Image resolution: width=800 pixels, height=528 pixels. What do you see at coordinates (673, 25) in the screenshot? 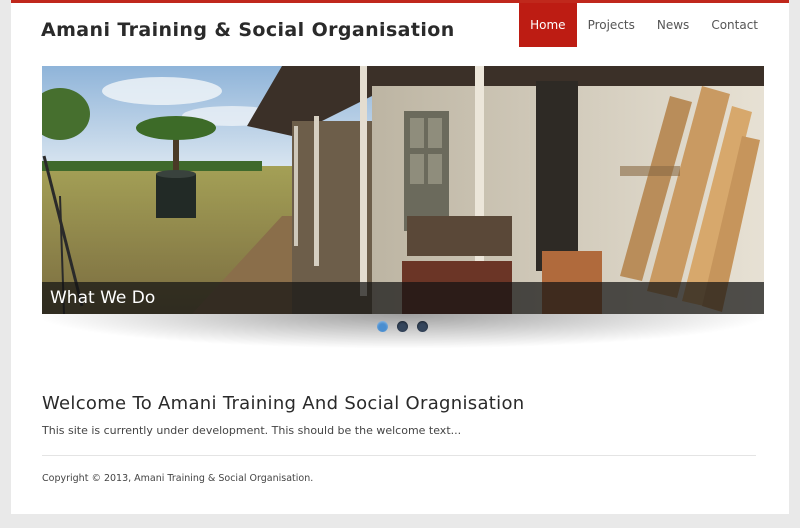
I see `nav-news: News` at bounding box center [673, 25].